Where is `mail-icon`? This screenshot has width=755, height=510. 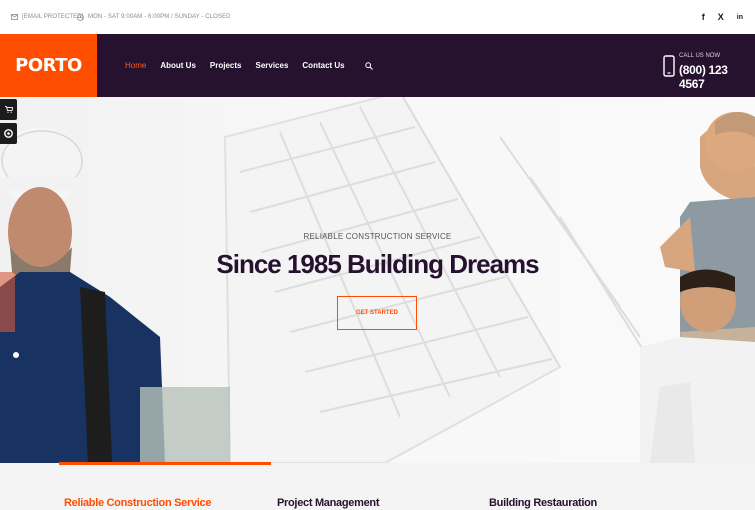
mail-icon is located at coordinates (14, 17).